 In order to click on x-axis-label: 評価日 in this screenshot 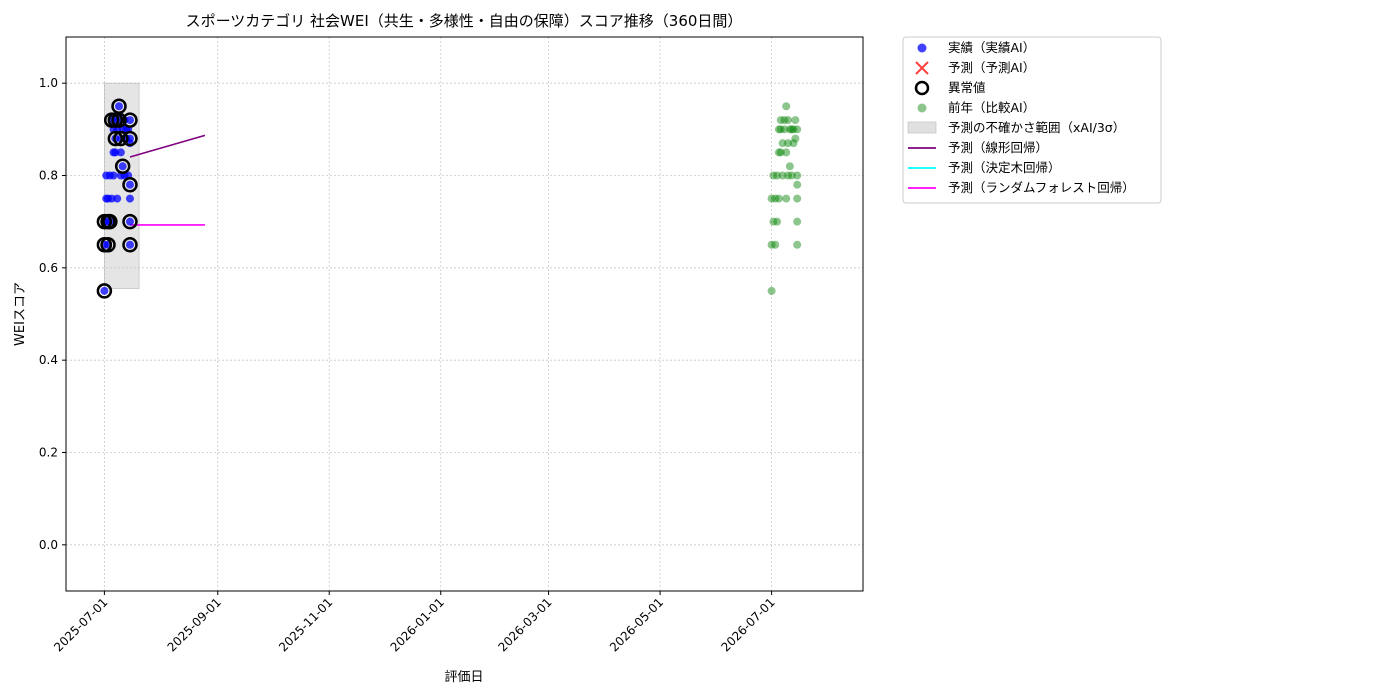, I will do `click(463, 677)`.